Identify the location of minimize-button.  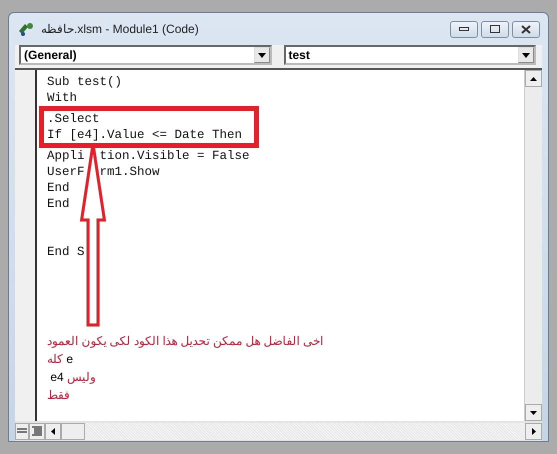
(464, 29).